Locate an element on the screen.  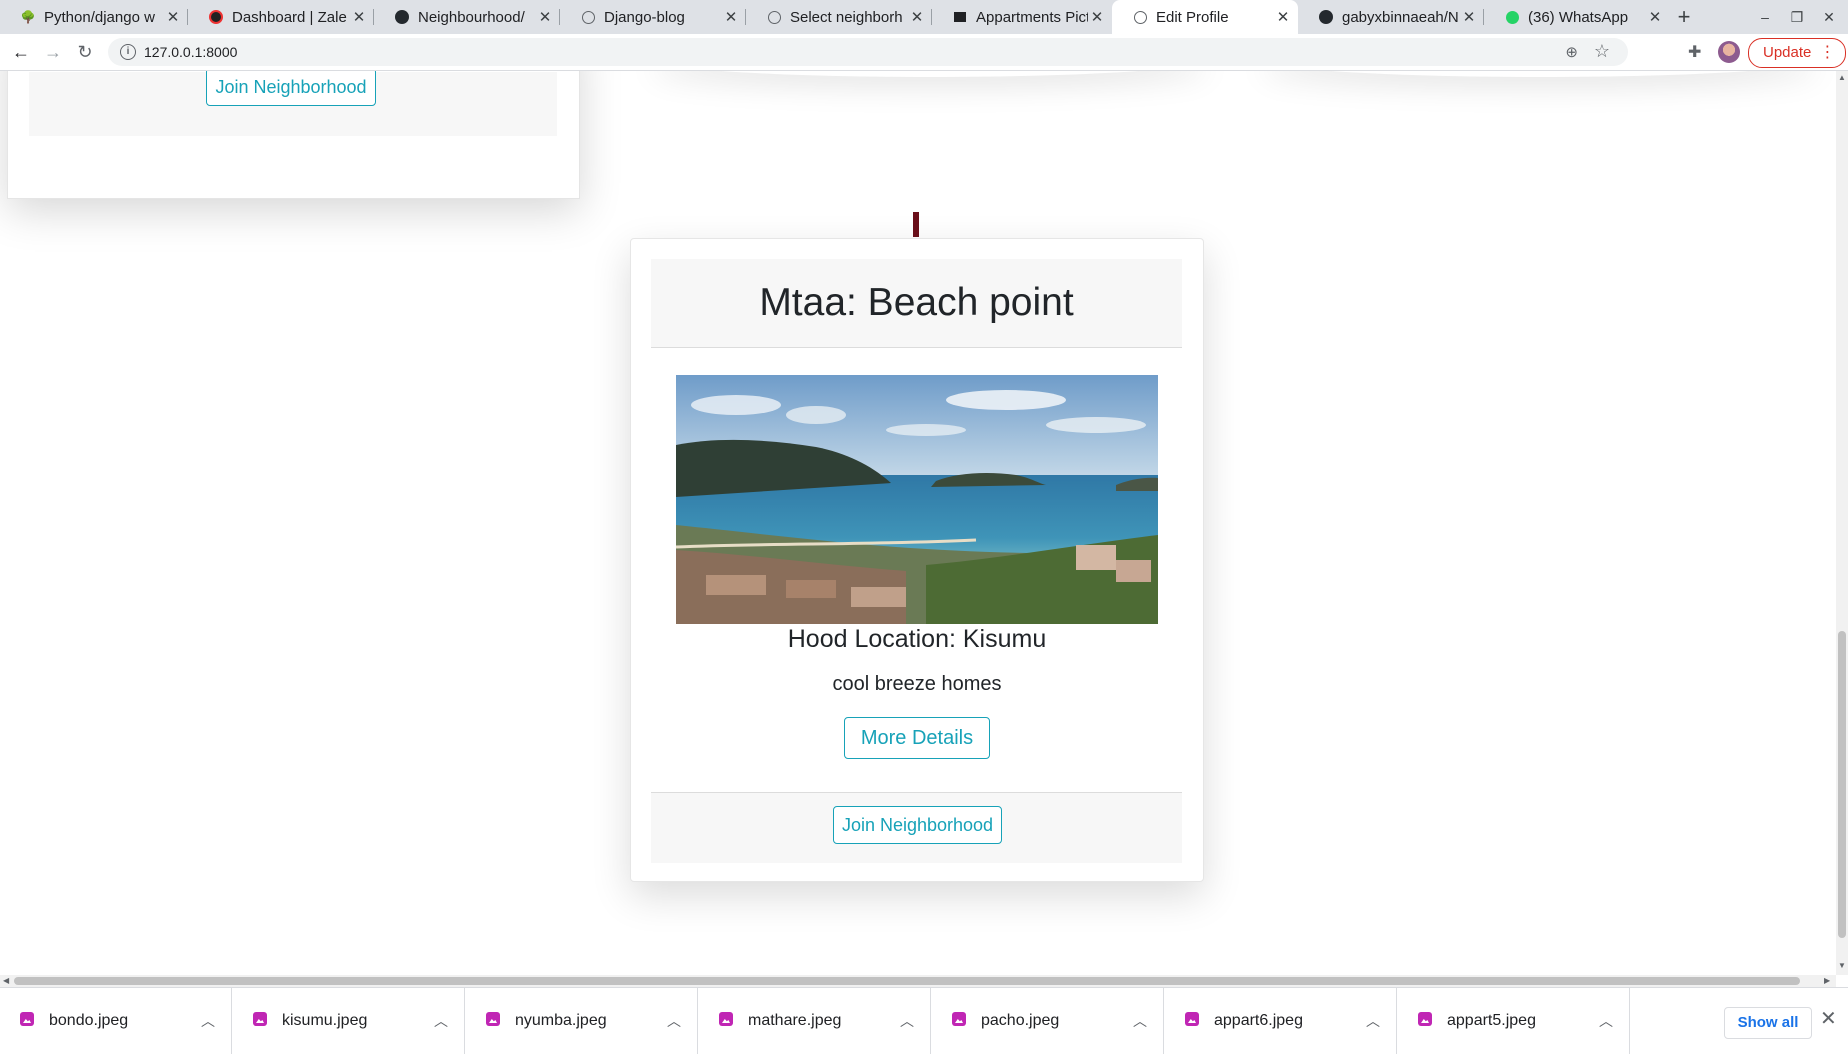
unsplash-icon is located at coordinates (960, 17).